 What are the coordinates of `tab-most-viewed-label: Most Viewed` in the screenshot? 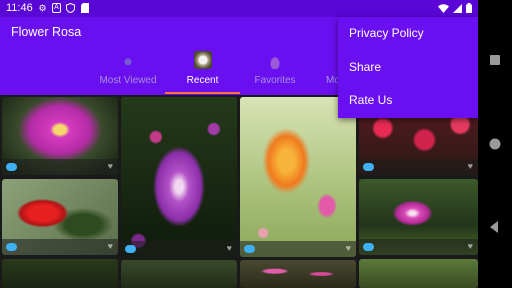 It's located at (128, 80).